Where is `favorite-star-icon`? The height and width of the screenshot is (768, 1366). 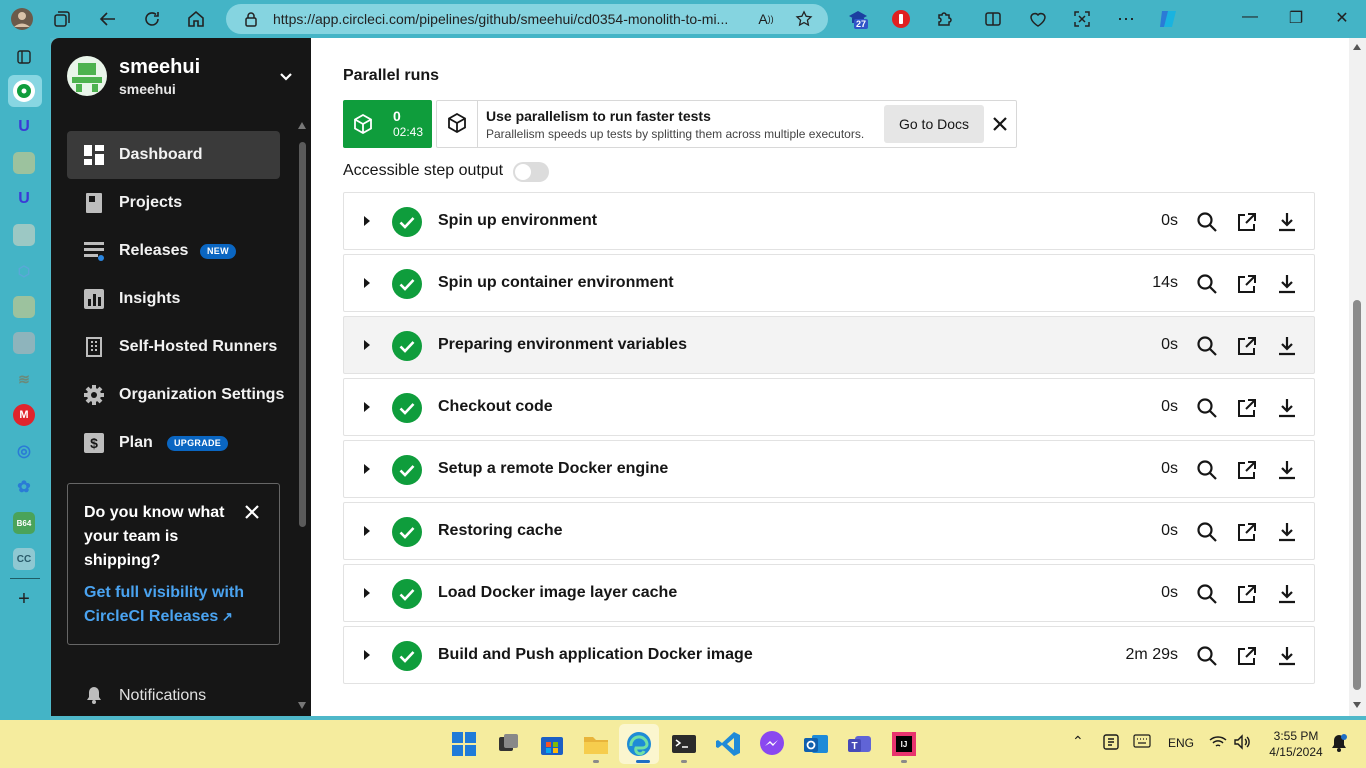 favorite-star-icon is located at coordinates (804, 19).